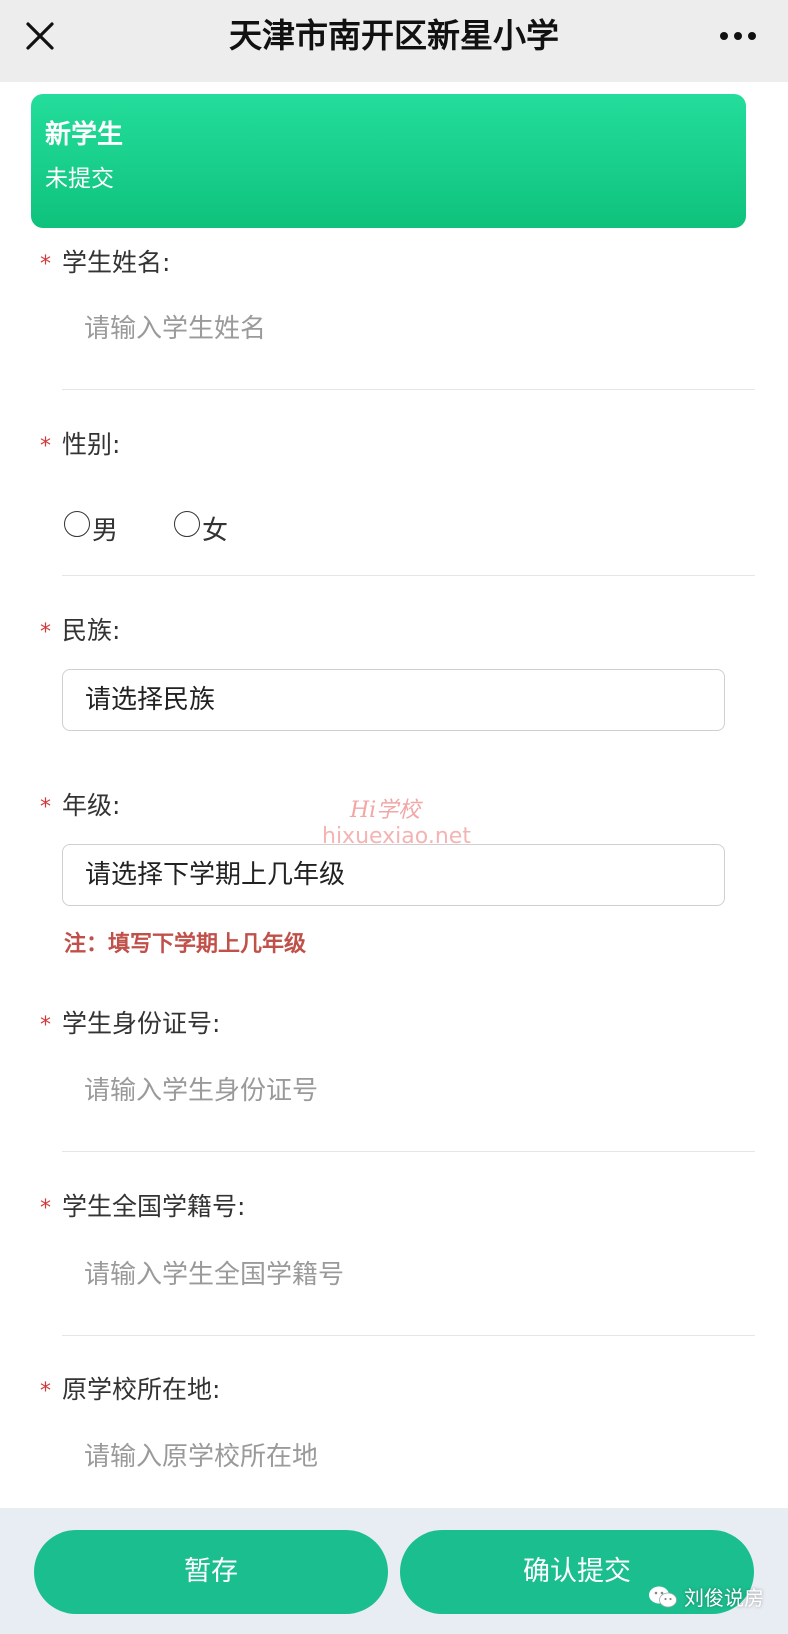  What do you see at coordinates (385, 810) in the screenshot?
I see `watermark-logo: Hi学校` at bounding box center [385, 810].